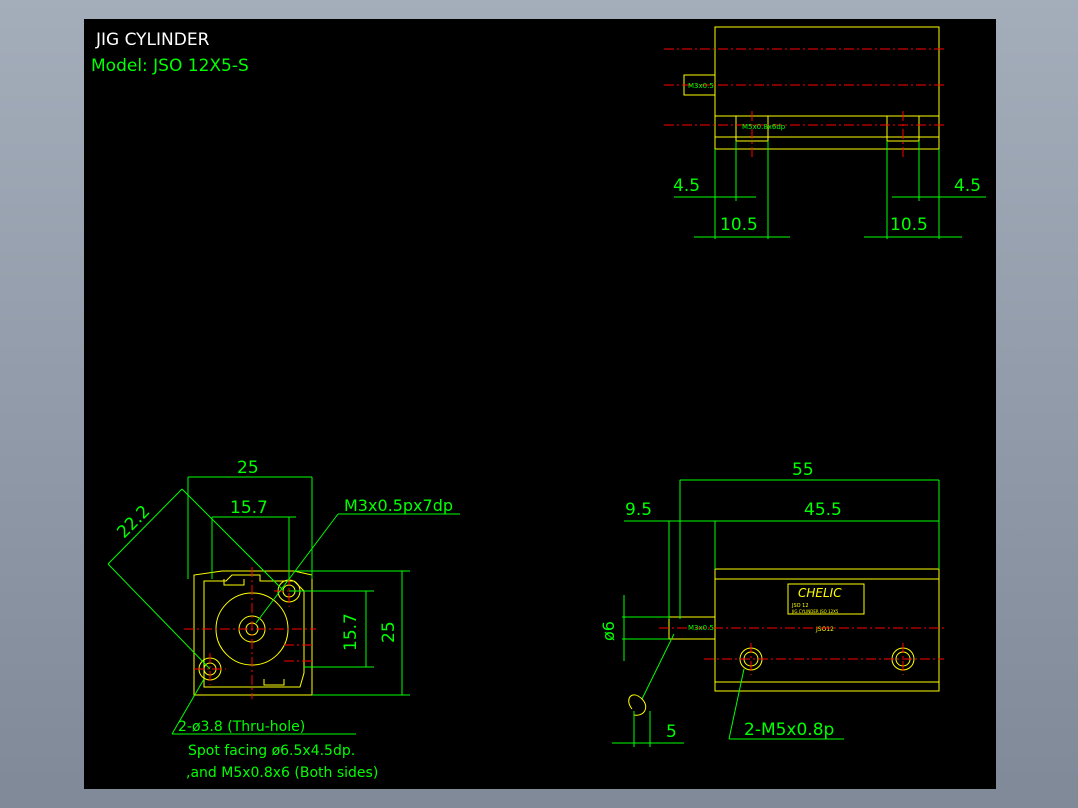  Describe the element at coordinates (133, 522) in the screenshot. I see `dim-front-diagonal: 22.2` at that location.